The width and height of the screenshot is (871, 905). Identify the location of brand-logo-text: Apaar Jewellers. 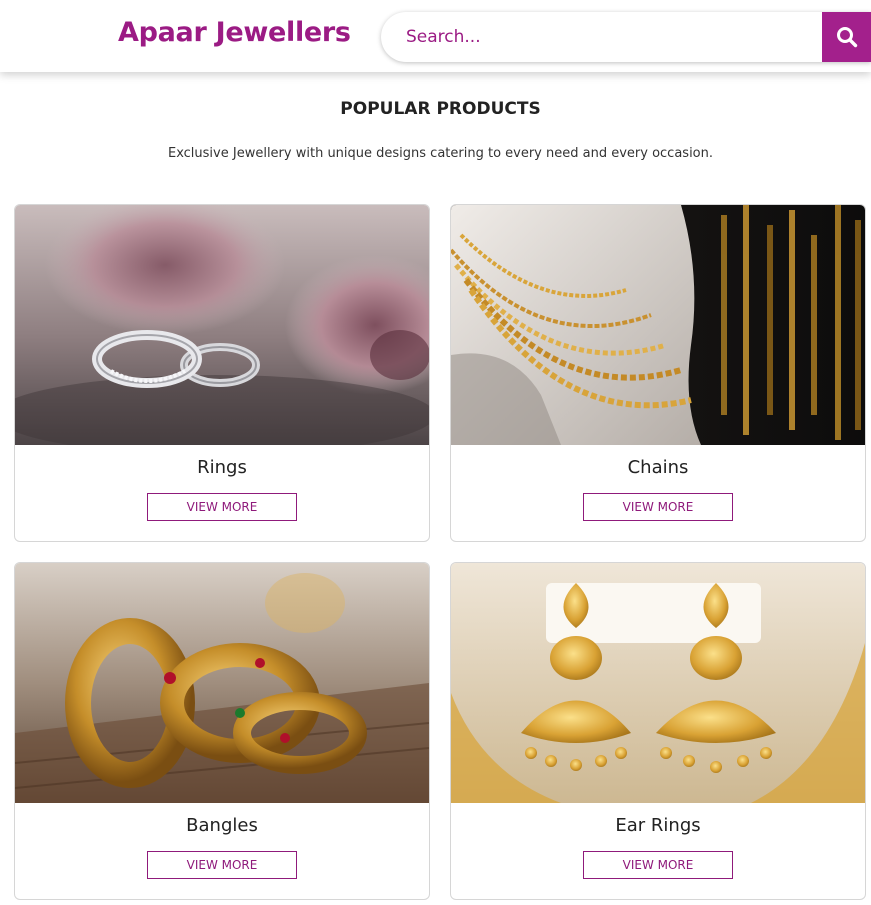
(234, 32).